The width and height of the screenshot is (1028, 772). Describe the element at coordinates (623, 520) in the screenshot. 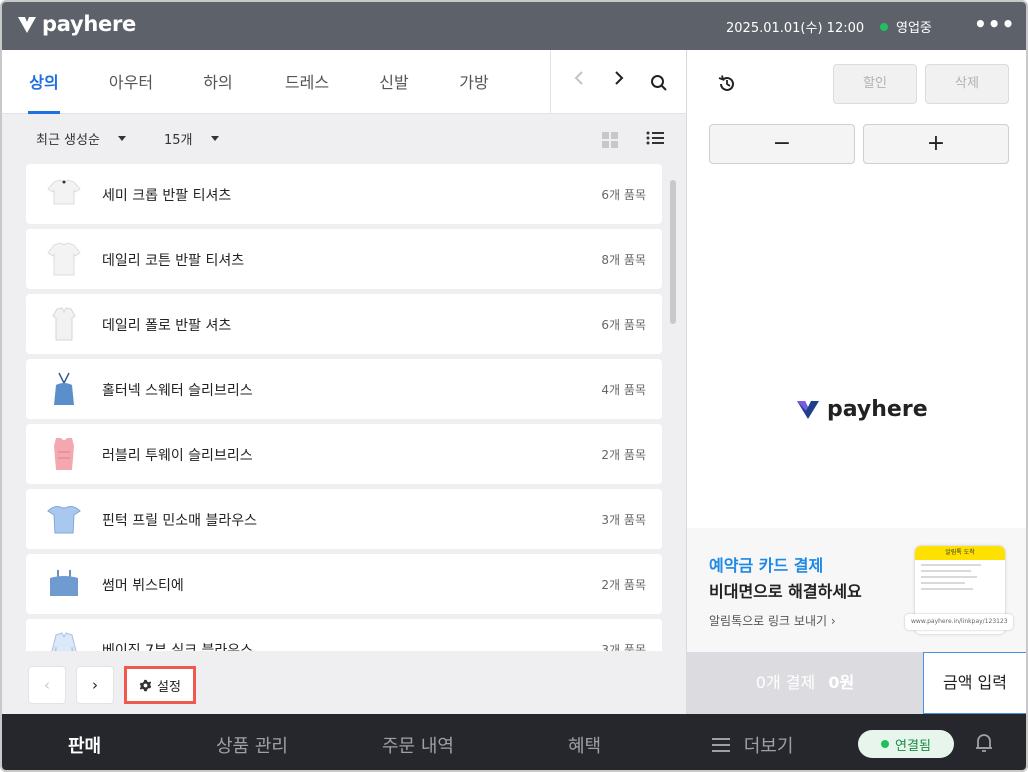

I see `product-variant-count: 3개 품목` at that location.